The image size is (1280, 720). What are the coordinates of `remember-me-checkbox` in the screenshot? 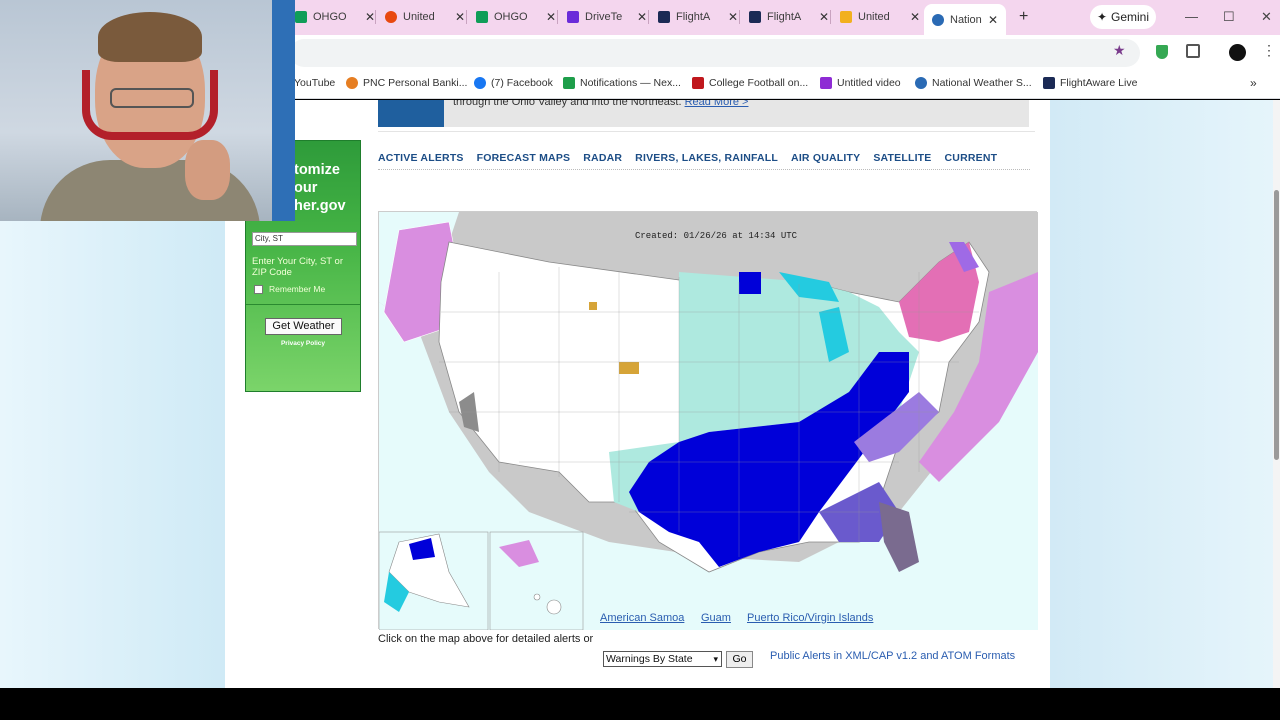 It's located at (258, 289).